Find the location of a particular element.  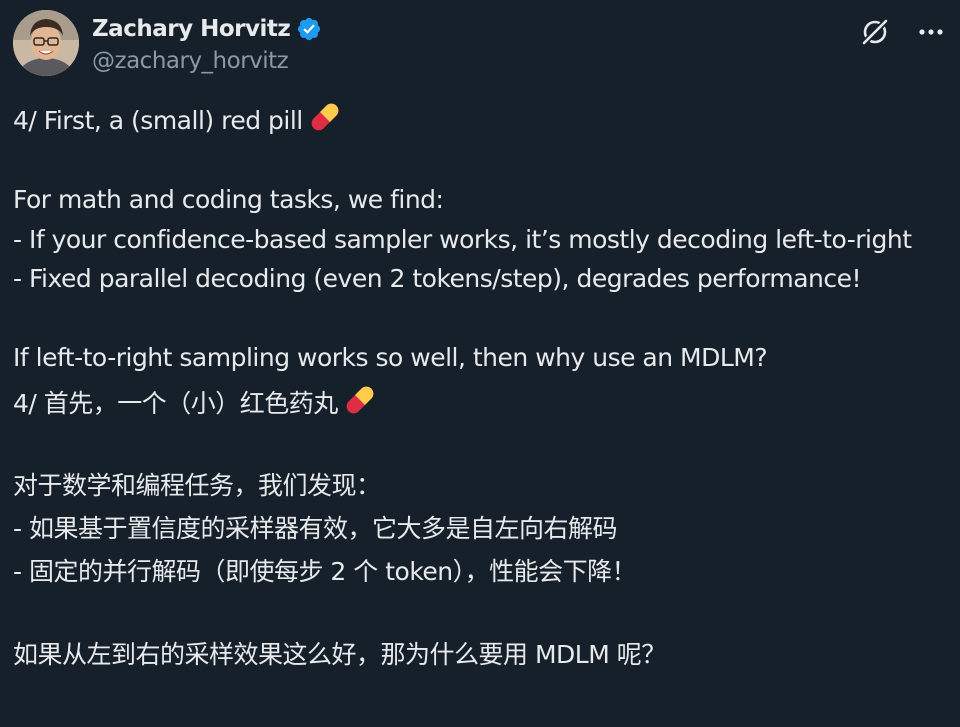

grok-button is located at coordinates (875, 32).